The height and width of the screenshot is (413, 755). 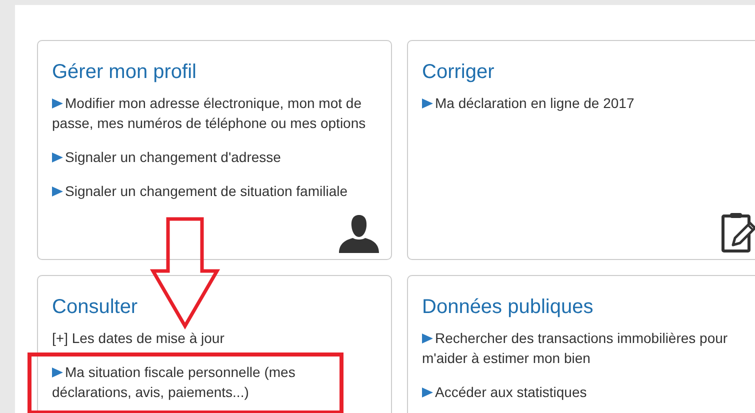 What do you see at coordinates (95, 307) in the screenshot?
I see `card-title: Consulter` at bounding box center [95, 307].